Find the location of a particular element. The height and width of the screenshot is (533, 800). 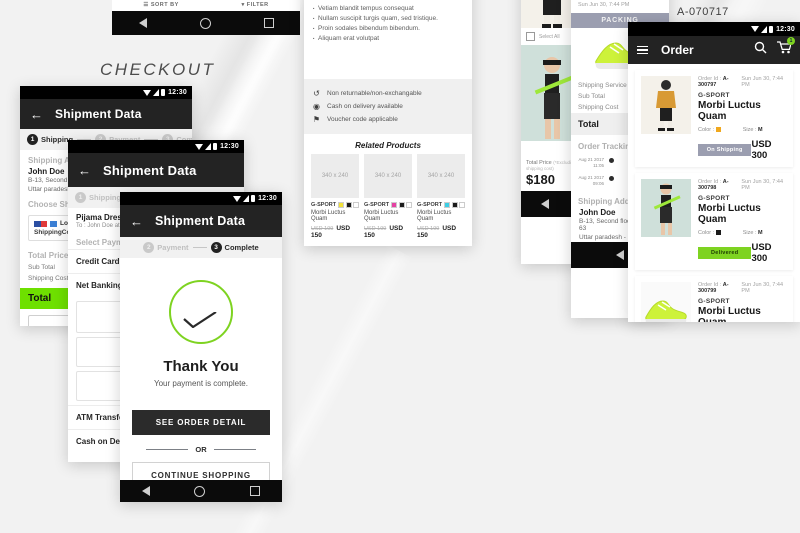

or-label: OR is located at coordinates (201, 449).